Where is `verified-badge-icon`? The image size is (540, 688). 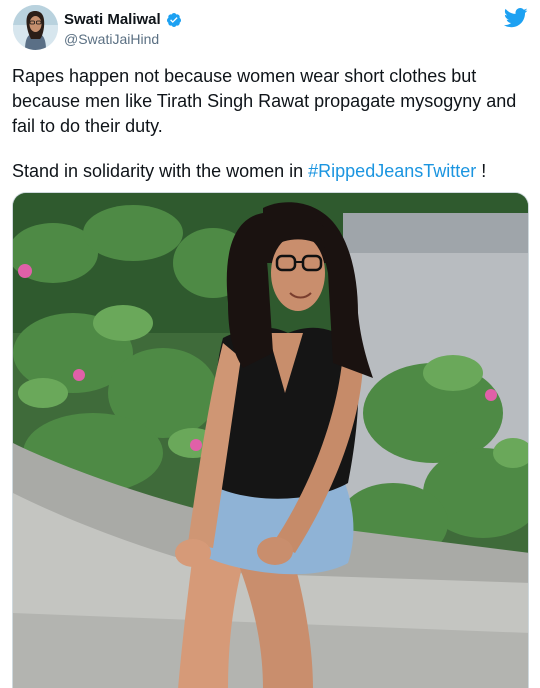
verified-badge-icon is located at coordinates (174, 20).